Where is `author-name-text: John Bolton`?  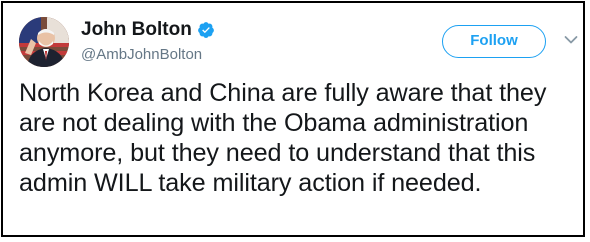 author-name-text: John Bolton is located at coordinates (136, 30).